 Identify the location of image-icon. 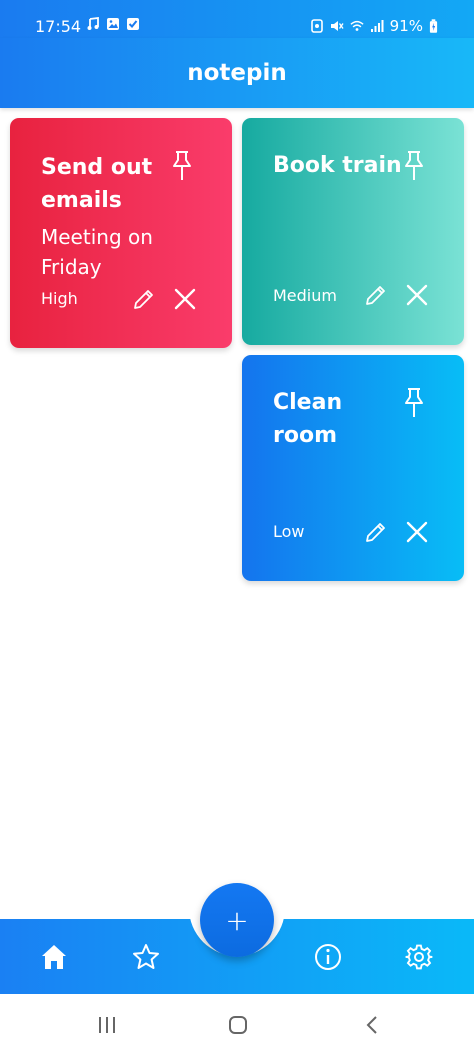
(113, 24).